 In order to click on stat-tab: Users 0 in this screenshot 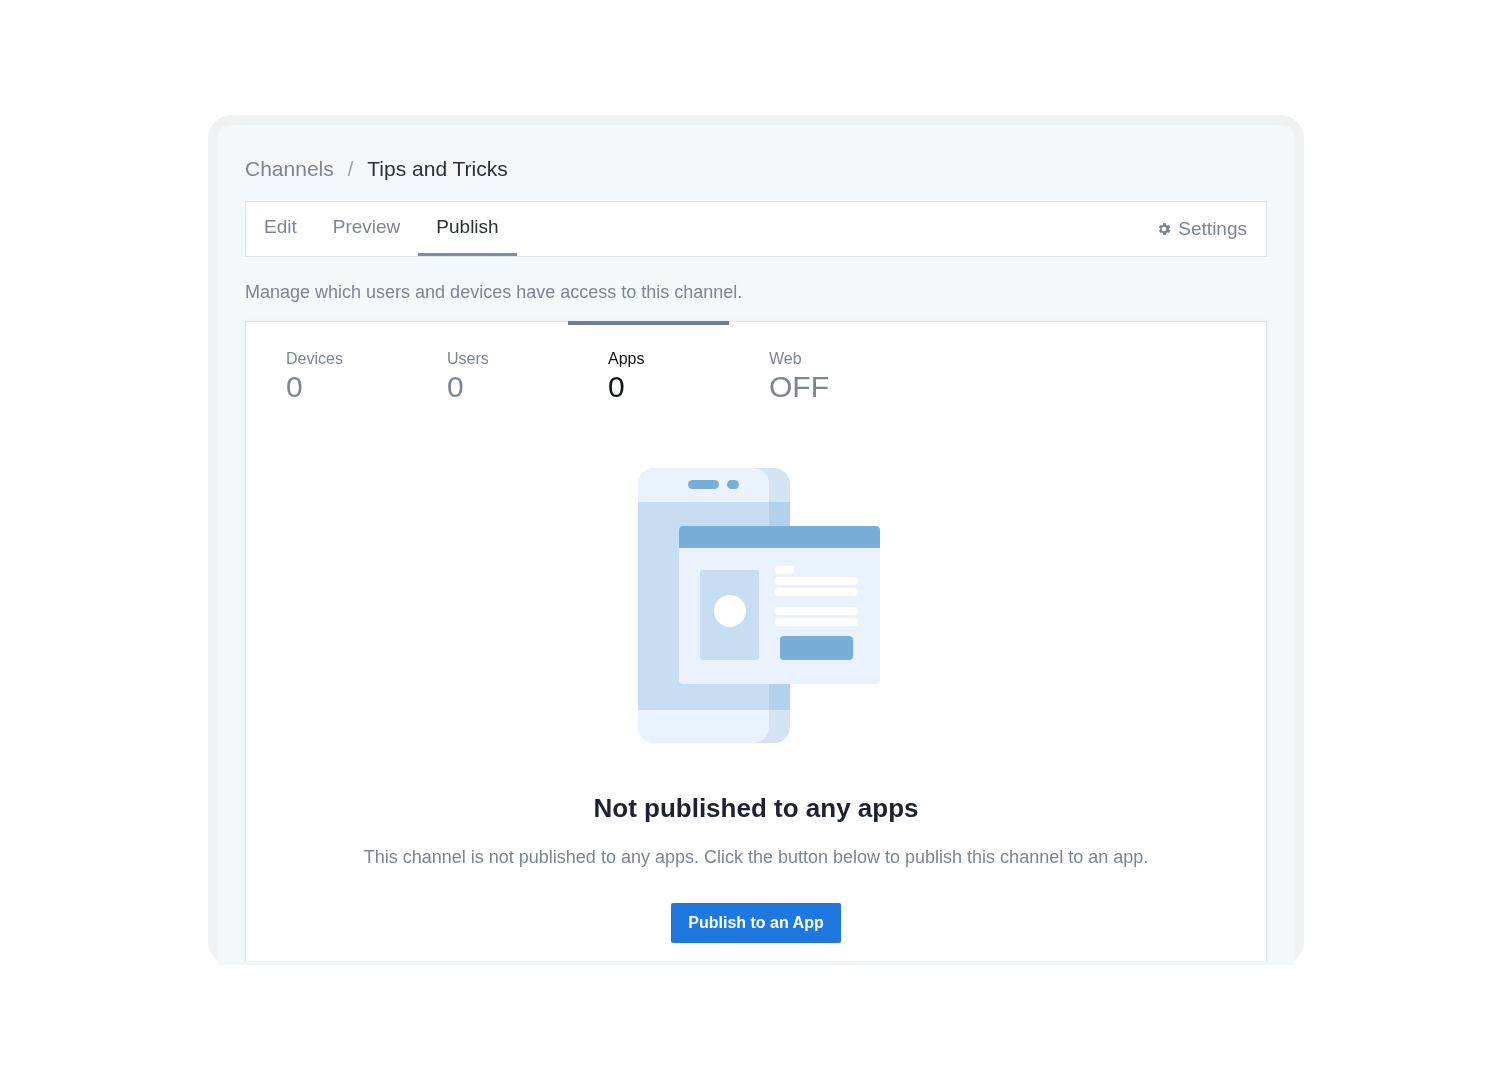, I will do `click(487, 363)`.